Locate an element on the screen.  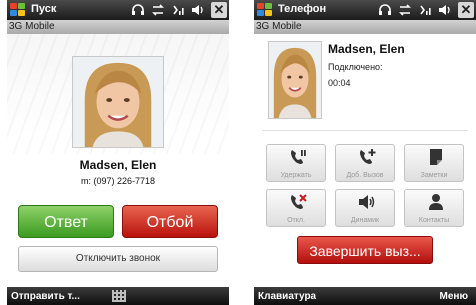
add-call-button: Доб. Вызов is located at coordinates (365, 163).